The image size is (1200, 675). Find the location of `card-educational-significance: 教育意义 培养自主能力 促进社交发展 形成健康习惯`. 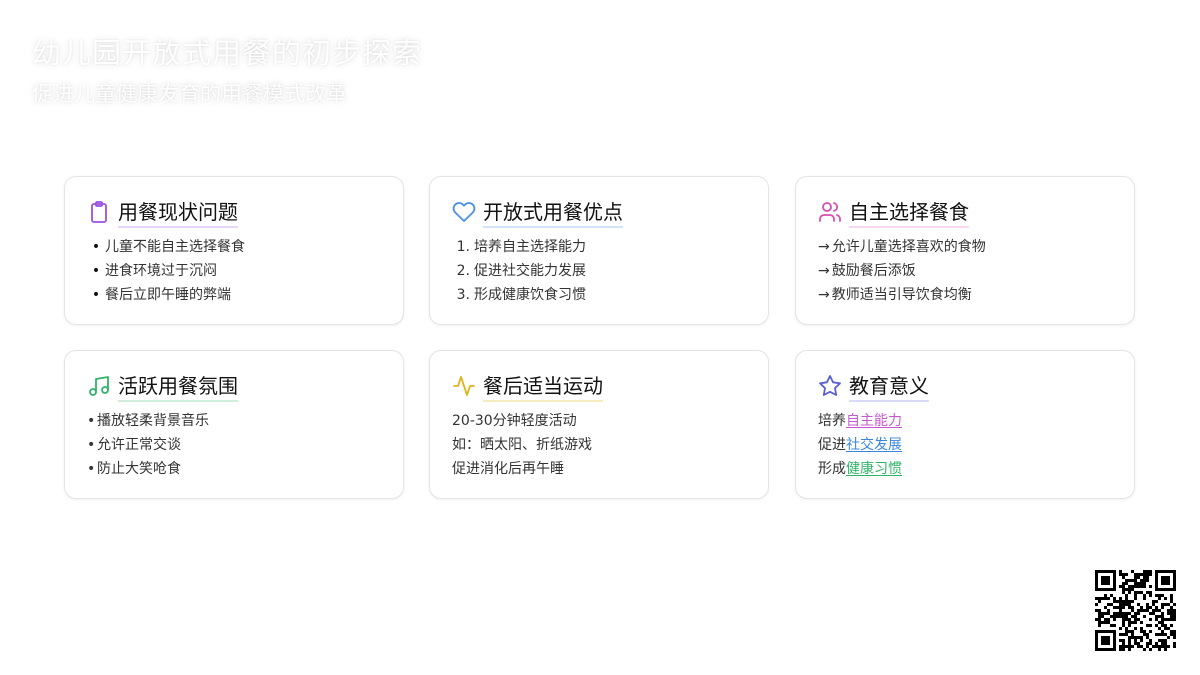

card-educational-significance: 教育意义 培养自主能力 促进社交发展 形成健康习惯 is located at coordinates (965, 424).